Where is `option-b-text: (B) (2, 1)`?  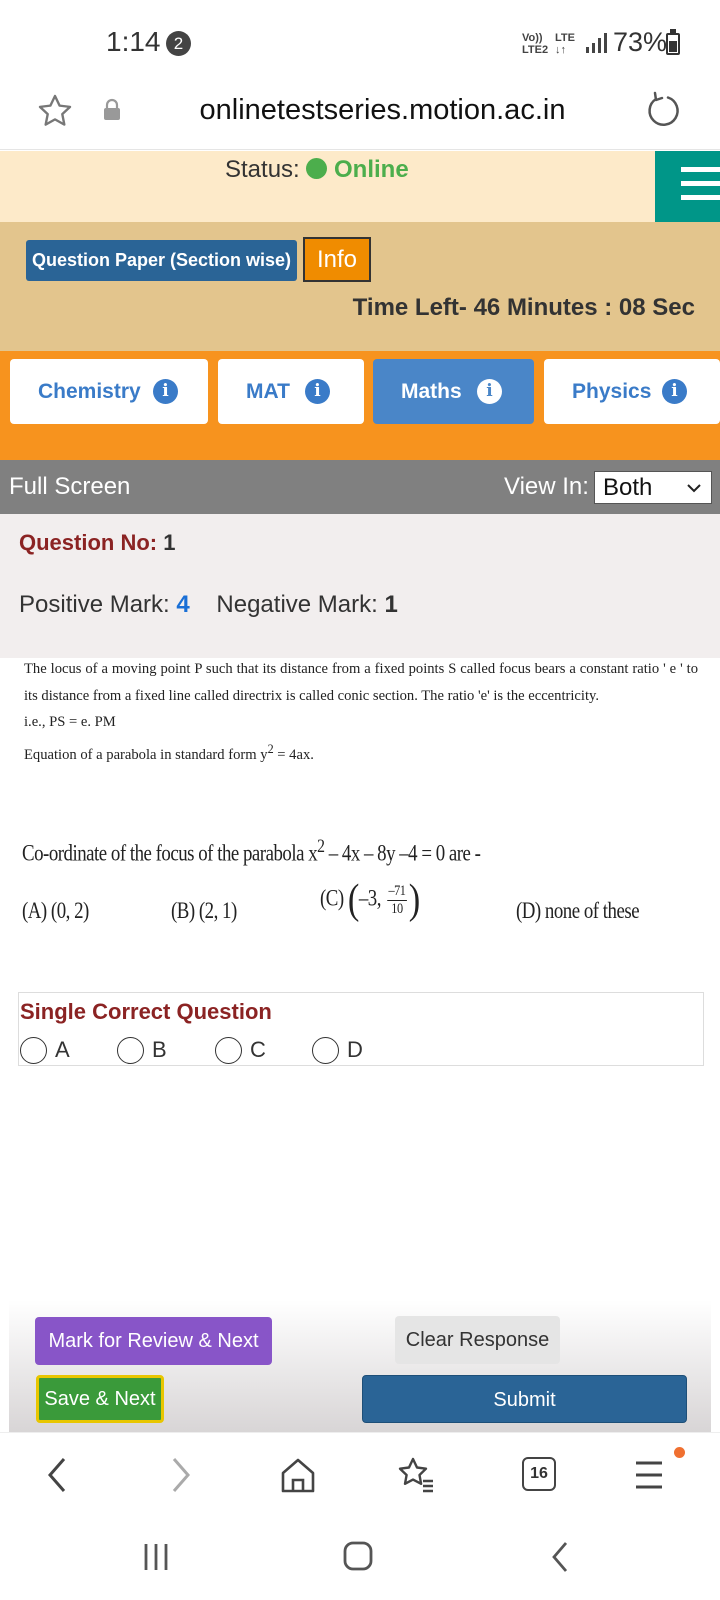 option-b-text: (B) (2, 1) is located at coordinates (204, 910).